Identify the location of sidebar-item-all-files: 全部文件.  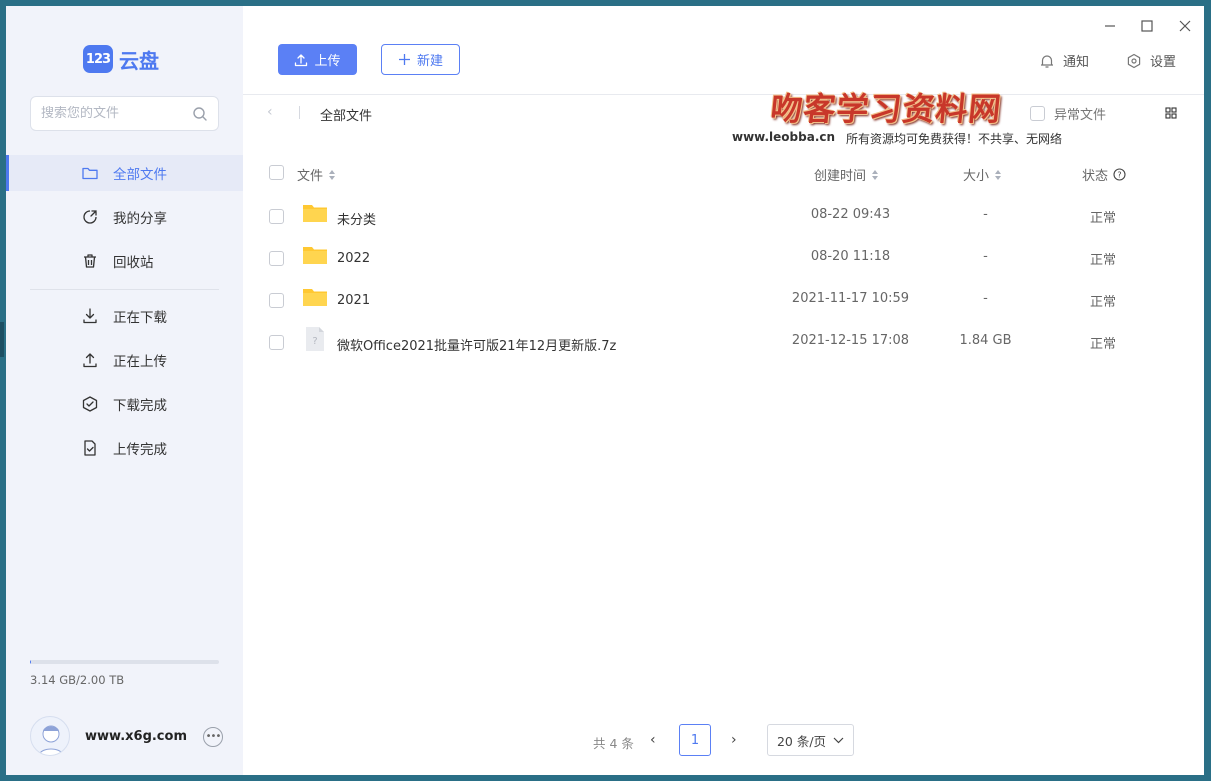
(124, 173).